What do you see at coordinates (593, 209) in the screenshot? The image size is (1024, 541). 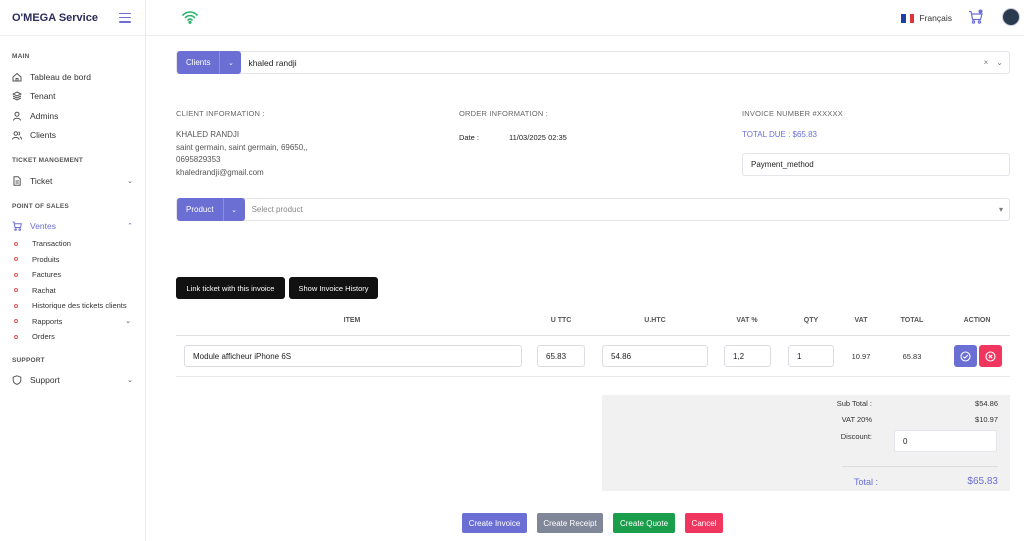 I see `product-select: Product ⌄ Select product ▾` at bounding box center [593, 209].